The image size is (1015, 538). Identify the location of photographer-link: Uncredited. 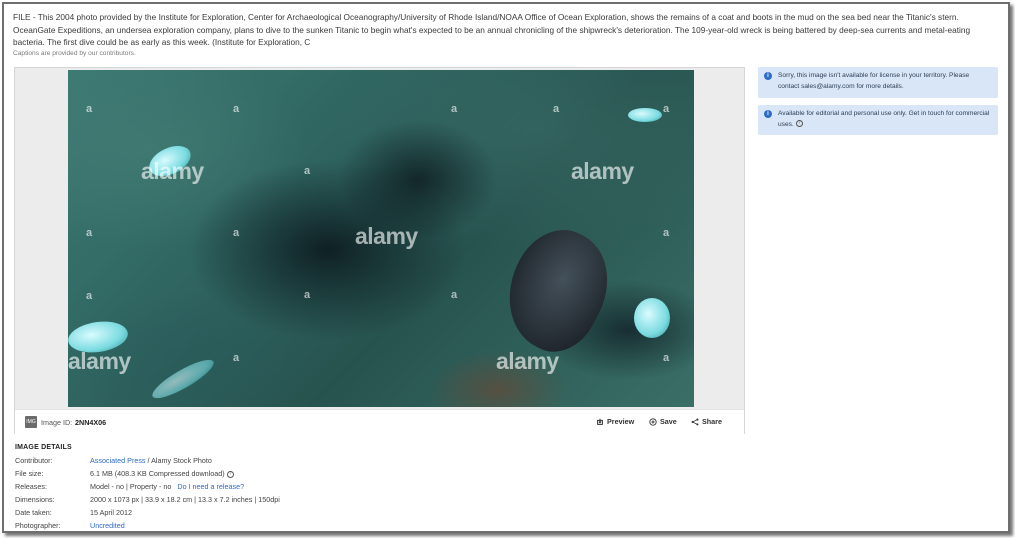
(107, 525).